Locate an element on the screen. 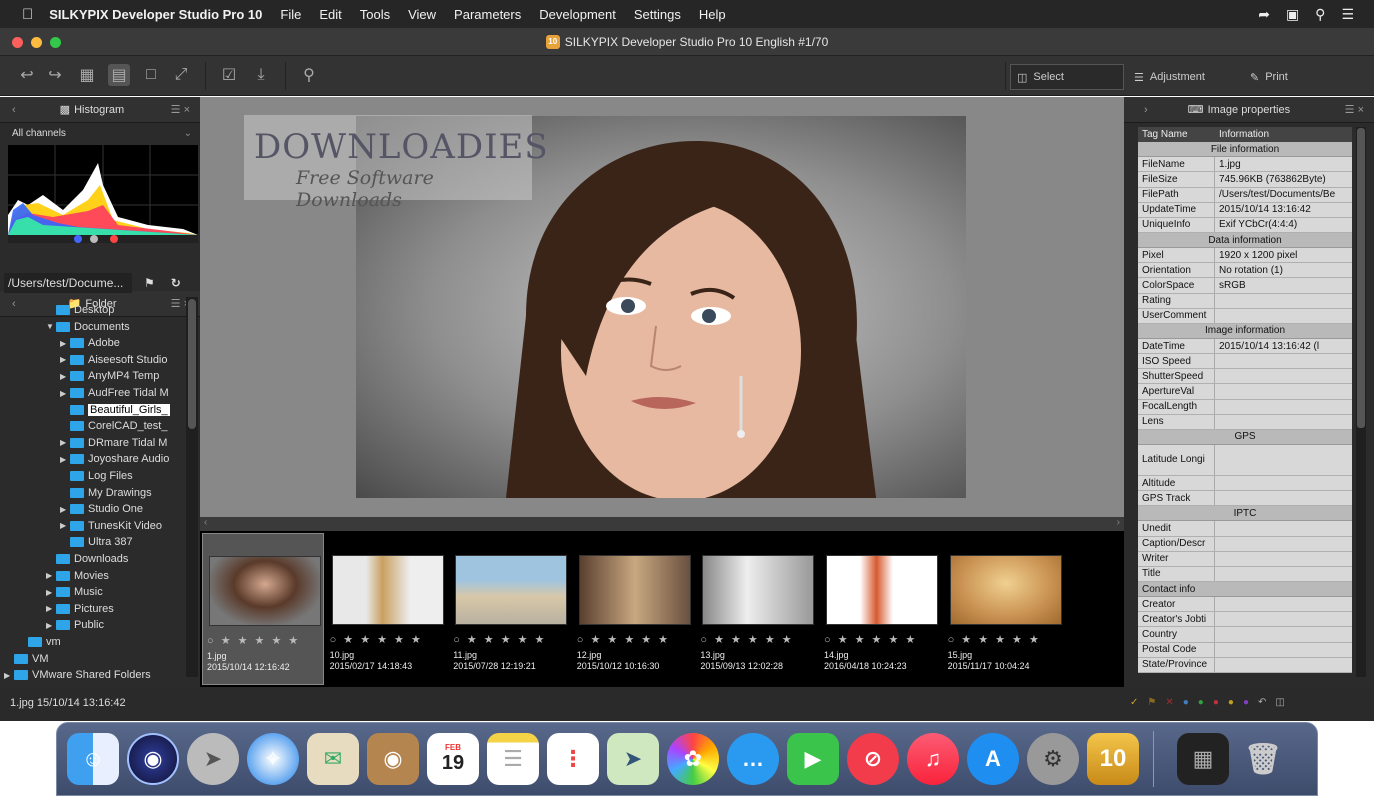 This screenshot has width=1374, height=796. filmstrip-thumbnail: ○ ★ ★ ★ ★ ★ 12.jpg 2015/10/12 10:16:30 is located at coordinates (634, 609).